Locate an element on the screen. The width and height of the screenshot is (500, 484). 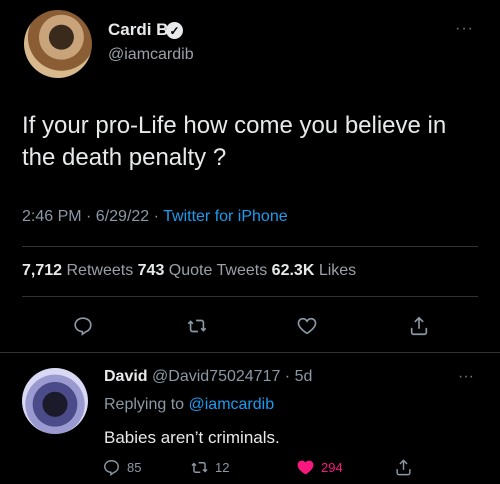
reply-more-options-icon: ··· is located at coordinates (466, 377).